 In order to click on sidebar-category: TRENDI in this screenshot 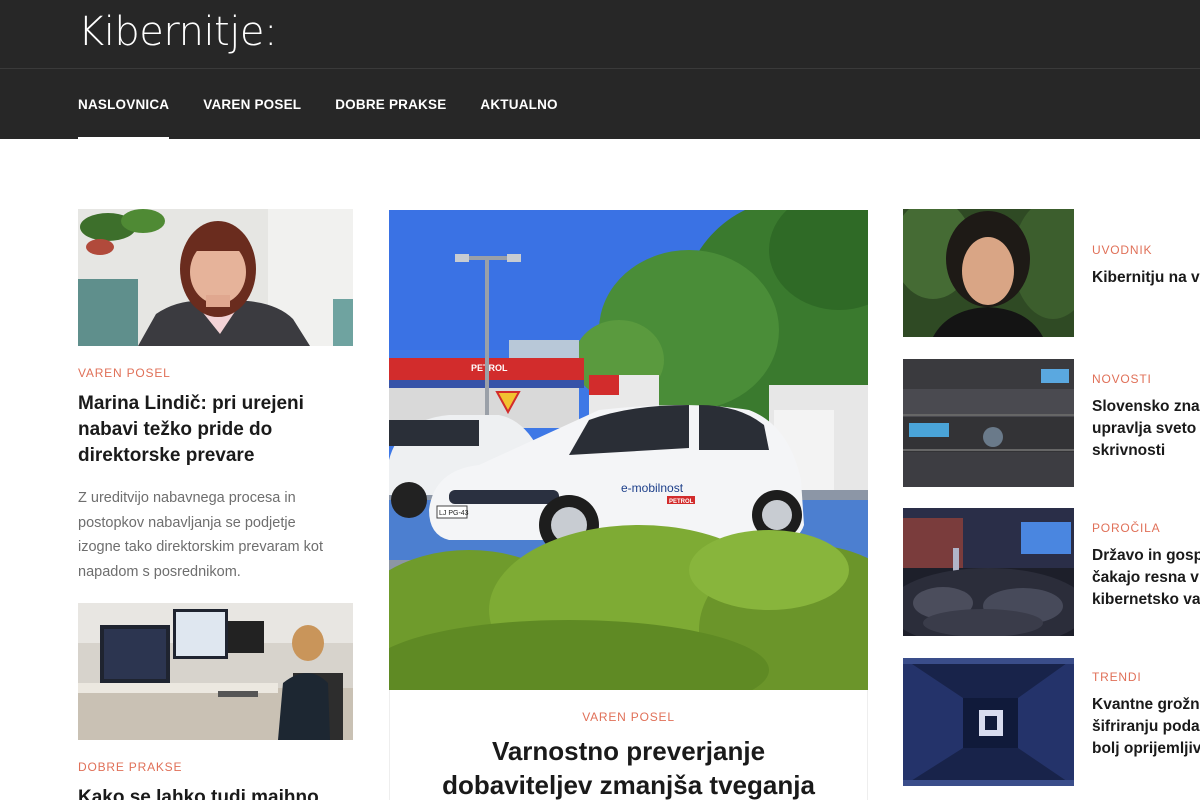, I will do `click(1116, 677)`.